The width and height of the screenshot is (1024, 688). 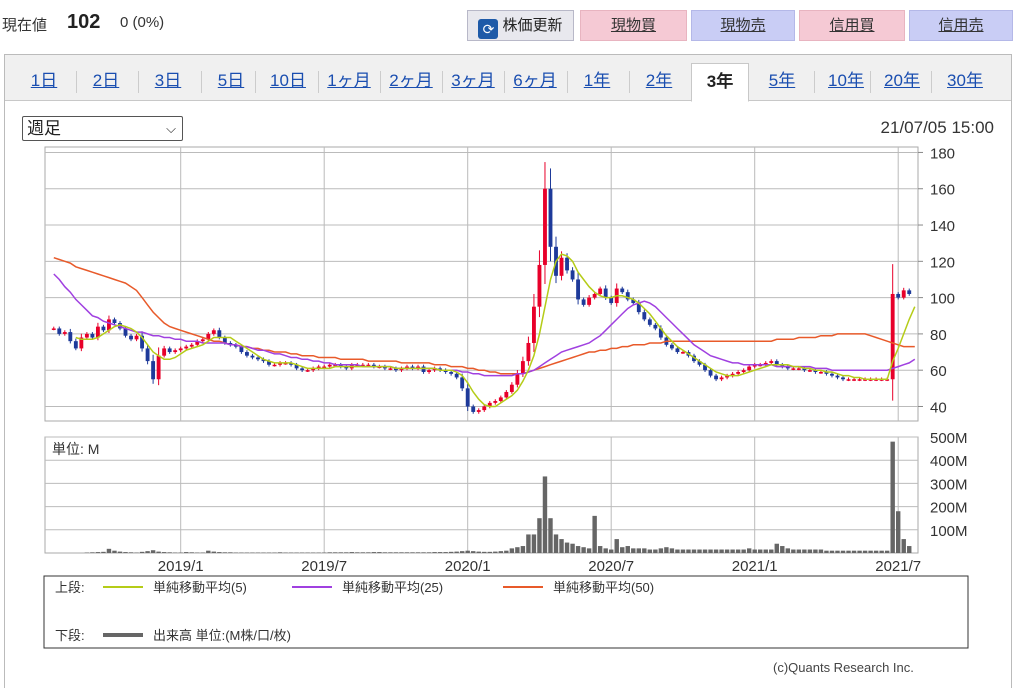 What do you see at coordinates (942, 153) in the screenshot?
I see `price-tick-label: 180` at bounding box center [942, 153].